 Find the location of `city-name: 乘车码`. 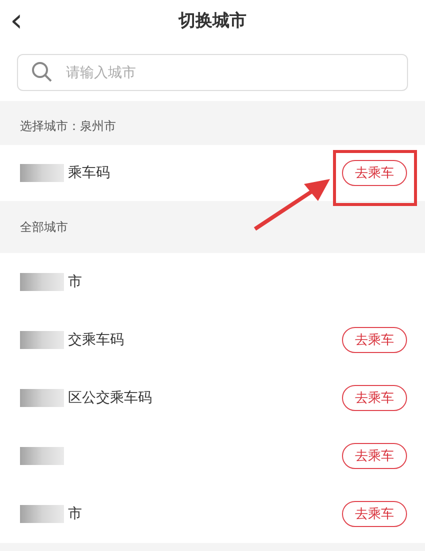

city-name: 乘车码 is located at coordinates (89, 173).